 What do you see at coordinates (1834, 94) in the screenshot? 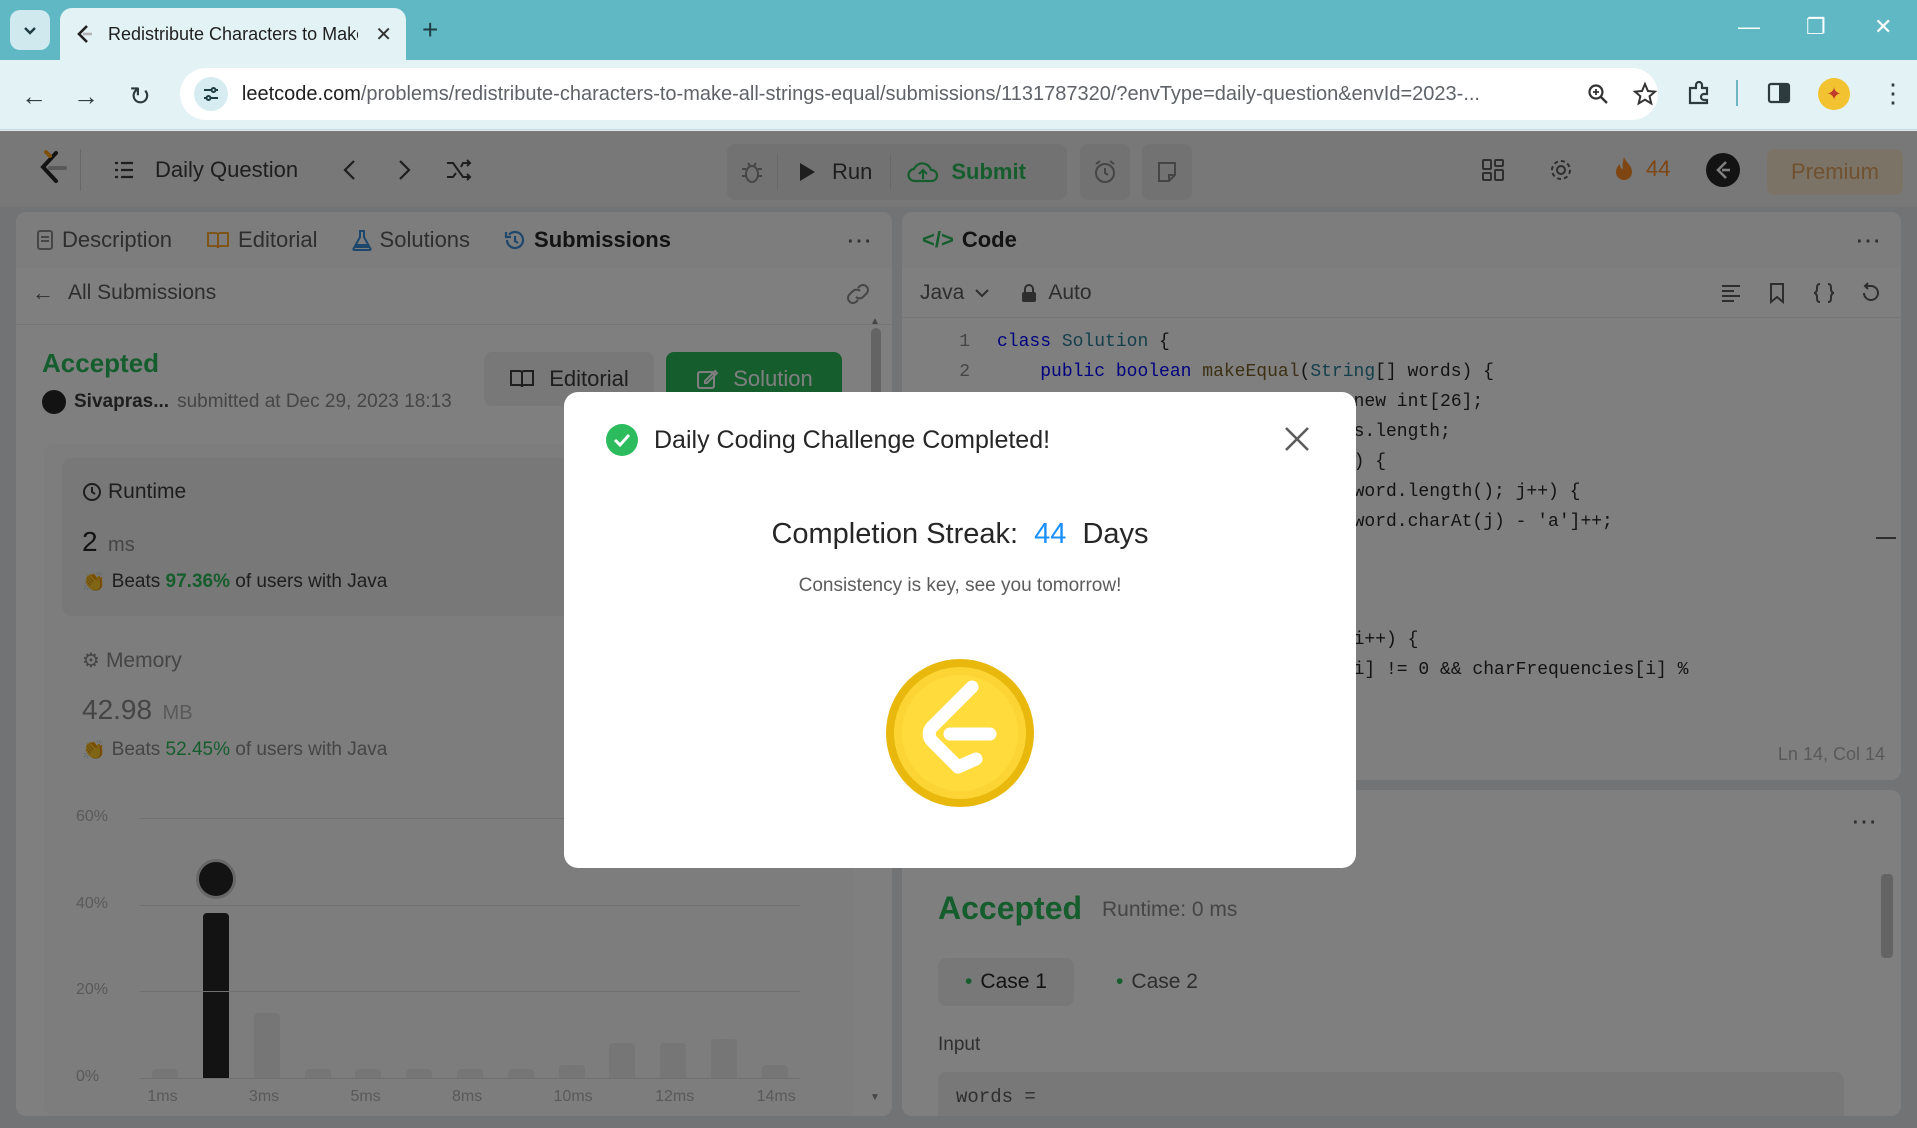
I see `profile-avatar: ✦` at bounding box center [1834, 94].